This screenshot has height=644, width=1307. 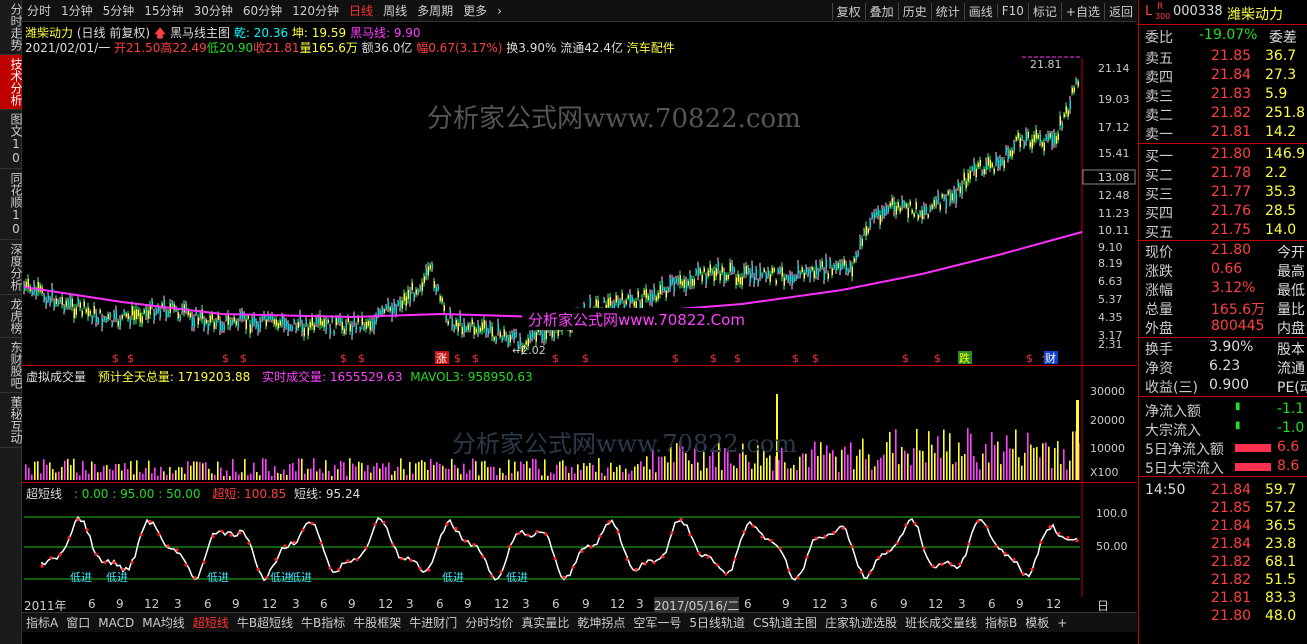 I want to click on indicator-tab-6: 牛B指标, so click(x=323, y=622).